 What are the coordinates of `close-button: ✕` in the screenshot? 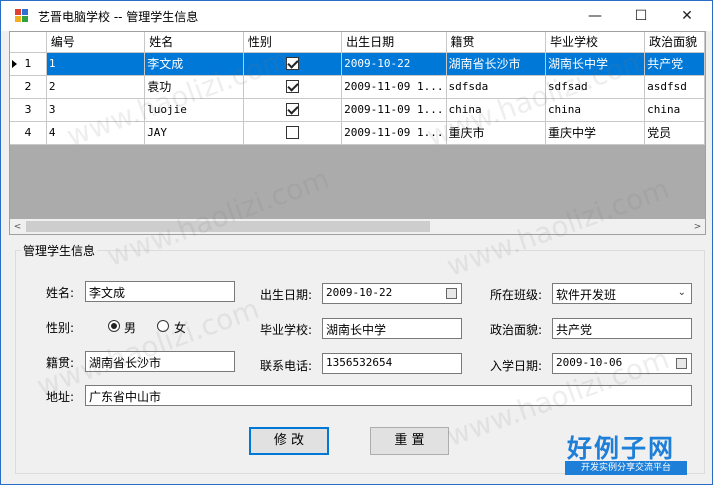 It's located at (687, 16).